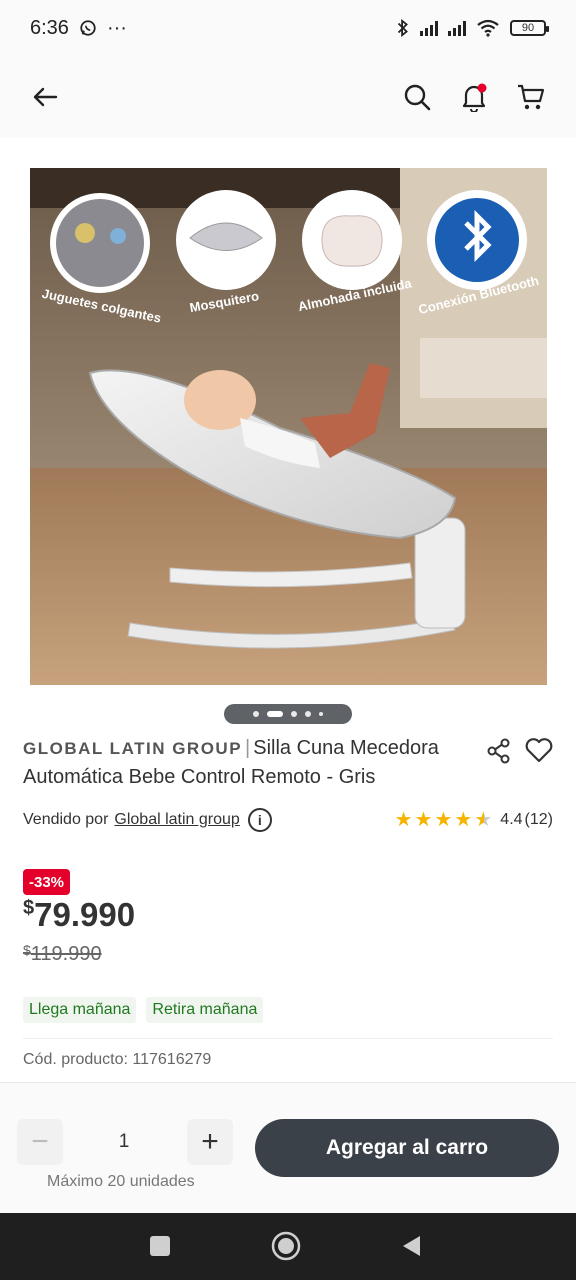 This screenshot has height=1280, width=576. What do you see at coordinates (78, 28) in the screenshot?
I see `status-left: 6:36 ···` at bounding box center [78, 28].